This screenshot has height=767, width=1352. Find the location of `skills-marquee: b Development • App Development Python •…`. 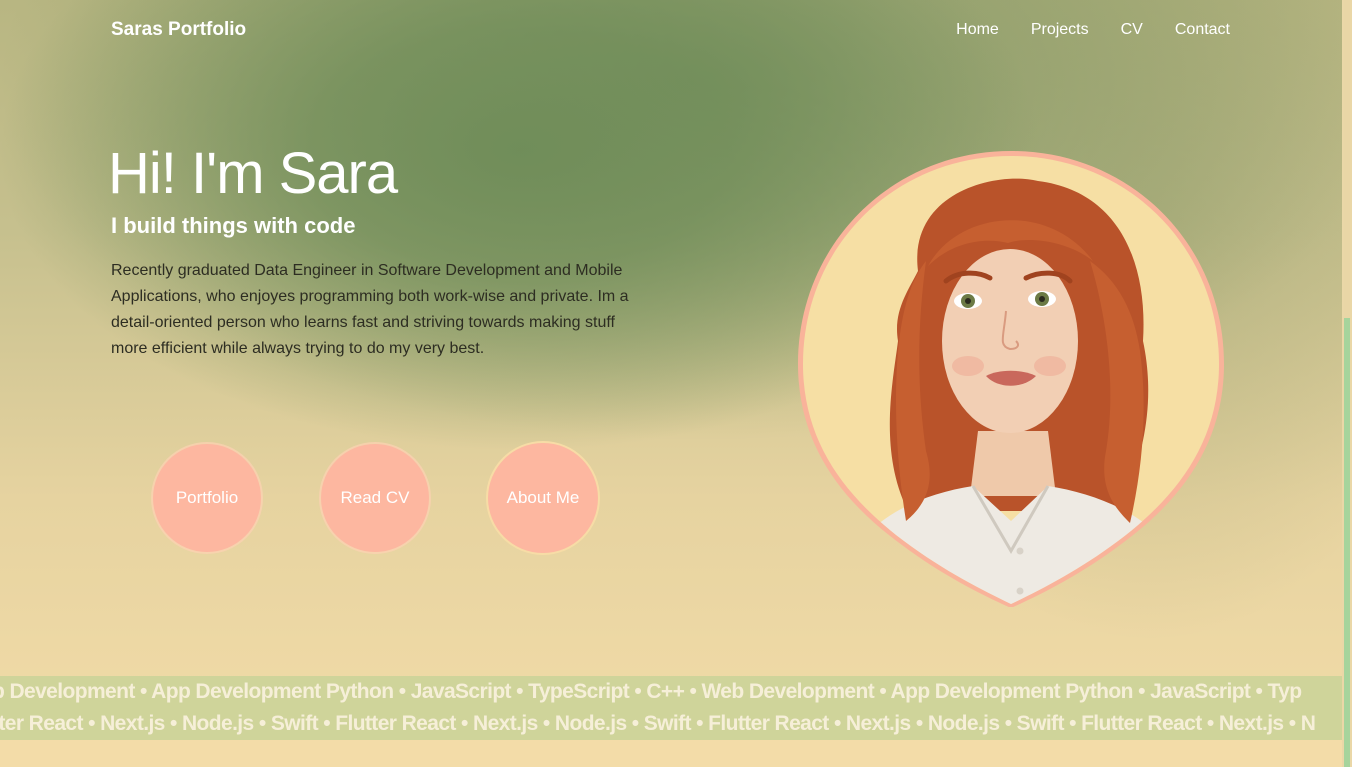

skills-marquee: b Development • App Development Python •… is located at coordinates (671, 708).